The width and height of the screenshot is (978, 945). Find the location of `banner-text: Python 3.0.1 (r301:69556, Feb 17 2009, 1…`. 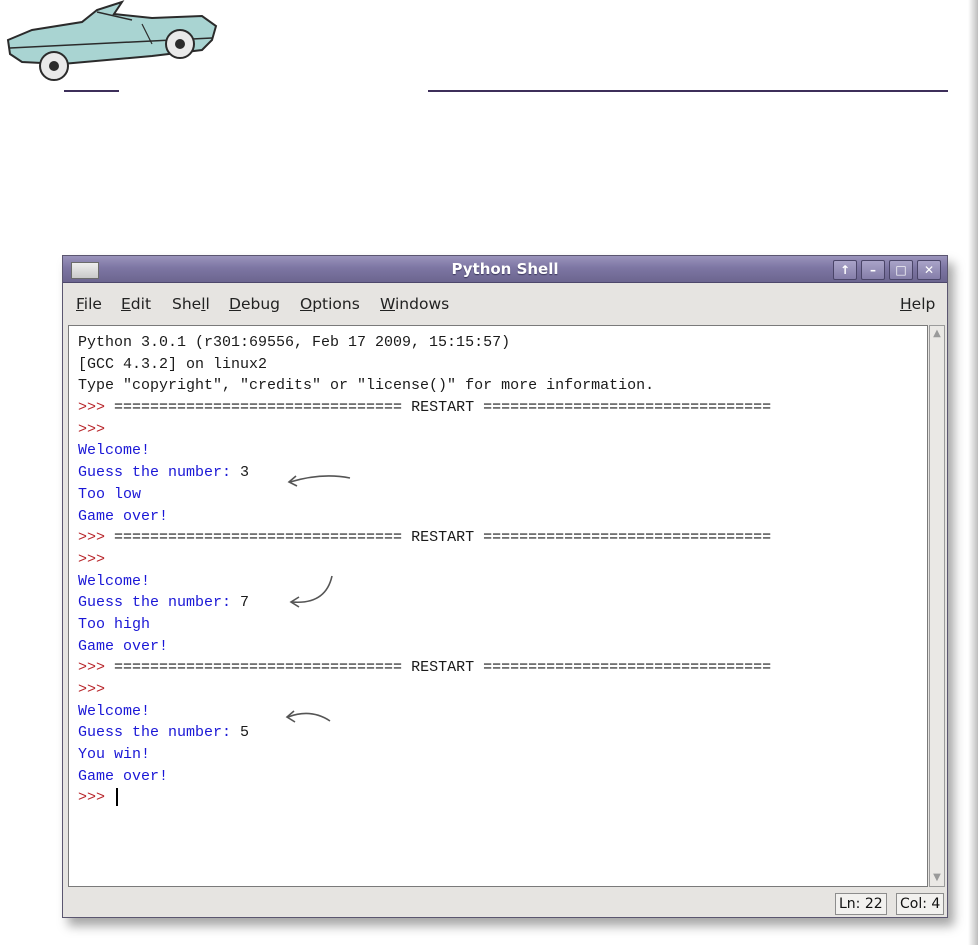

banner-text: Python 3.0.1 (r301:69556, Feb 17 2009, 1… is located at coordinates (294, 342).